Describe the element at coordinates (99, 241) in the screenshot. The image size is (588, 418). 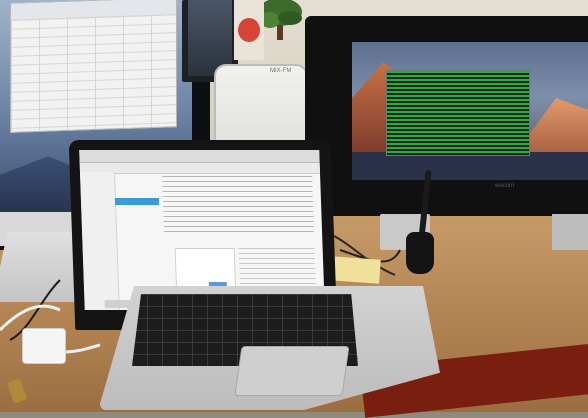
I see `browser-sidebar` at that location.